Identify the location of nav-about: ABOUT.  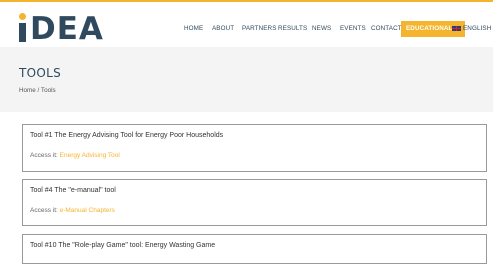
(223, 29).